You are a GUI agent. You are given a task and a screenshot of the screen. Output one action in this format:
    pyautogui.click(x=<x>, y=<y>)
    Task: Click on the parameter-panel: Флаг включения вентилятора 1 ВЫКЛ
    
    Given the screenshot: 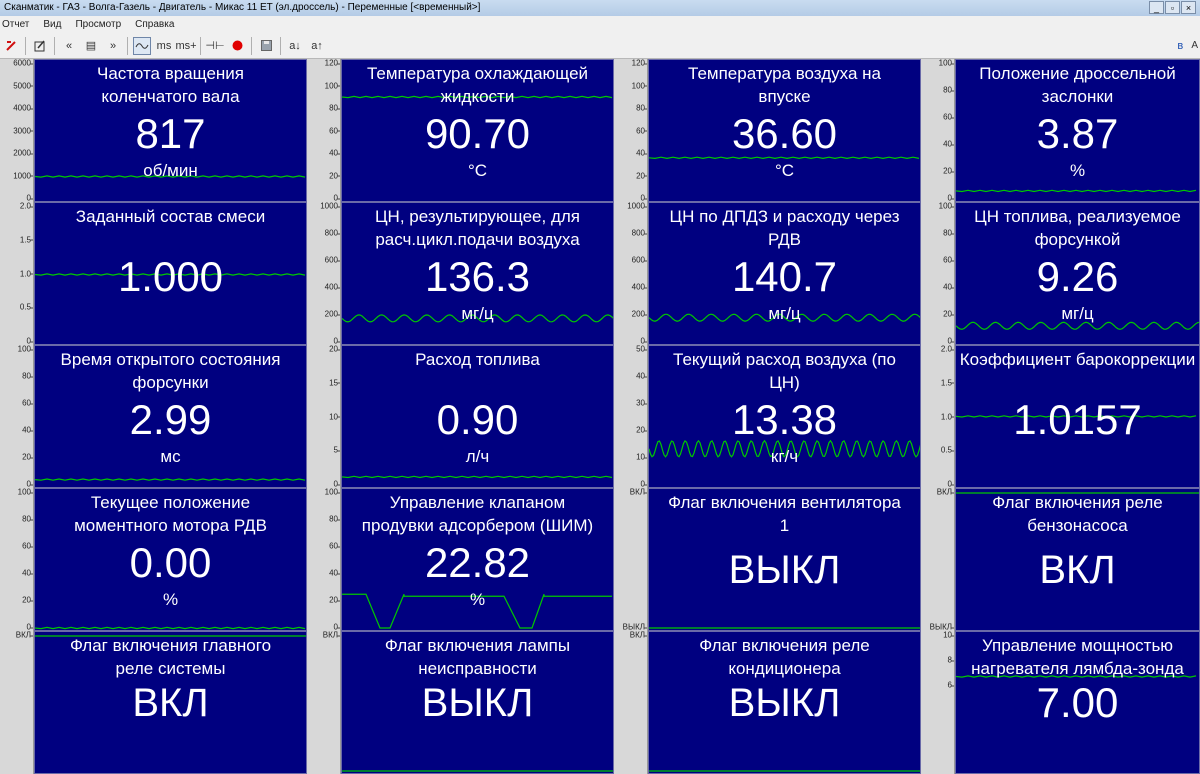 What is the action you would take?
    pyautogui.click(x=784, y=559)
    